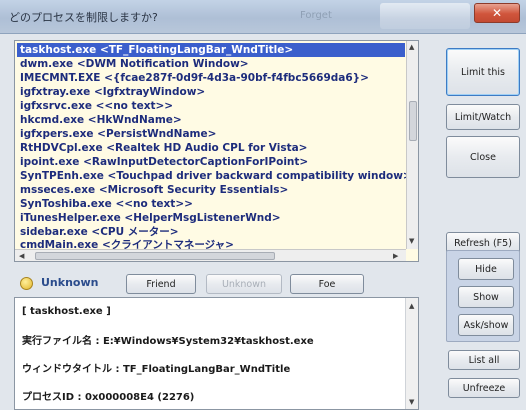 The width and height of the screenshot is (526, 410). What do you see at coordinates (486, 325) in the screenshot?
I see `ask-show-button: Ask/show` at bounding box center [486, 325].